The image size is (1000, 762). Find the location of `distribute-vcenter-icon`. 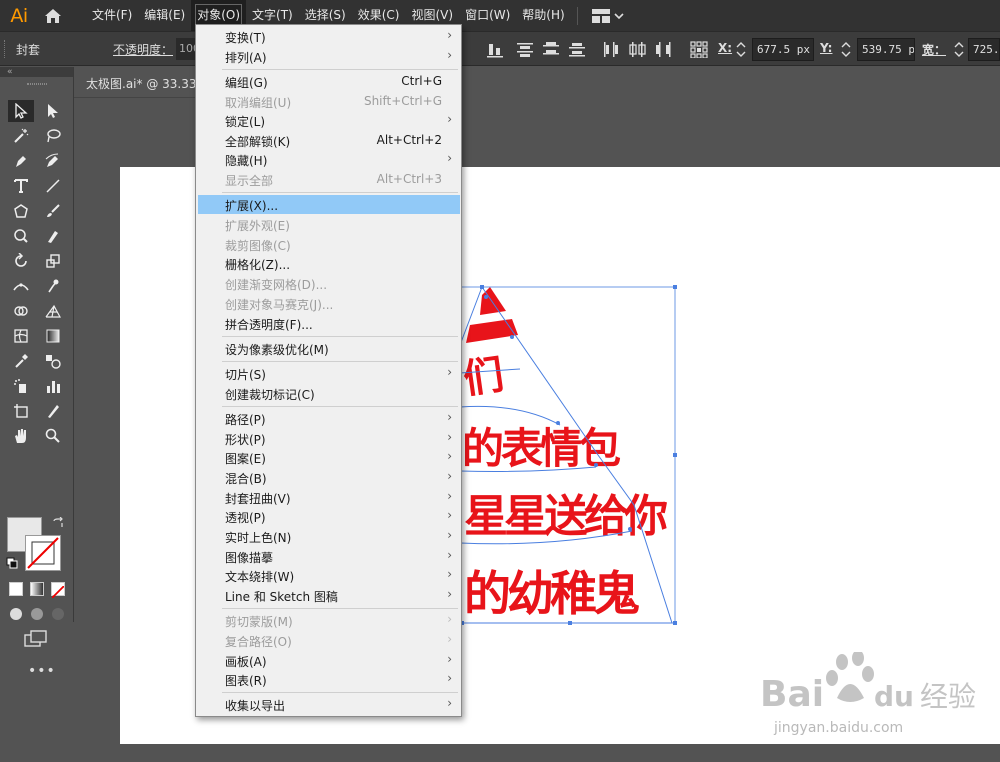

distribute-vcenter-icon is located at coordinates (551, 49).